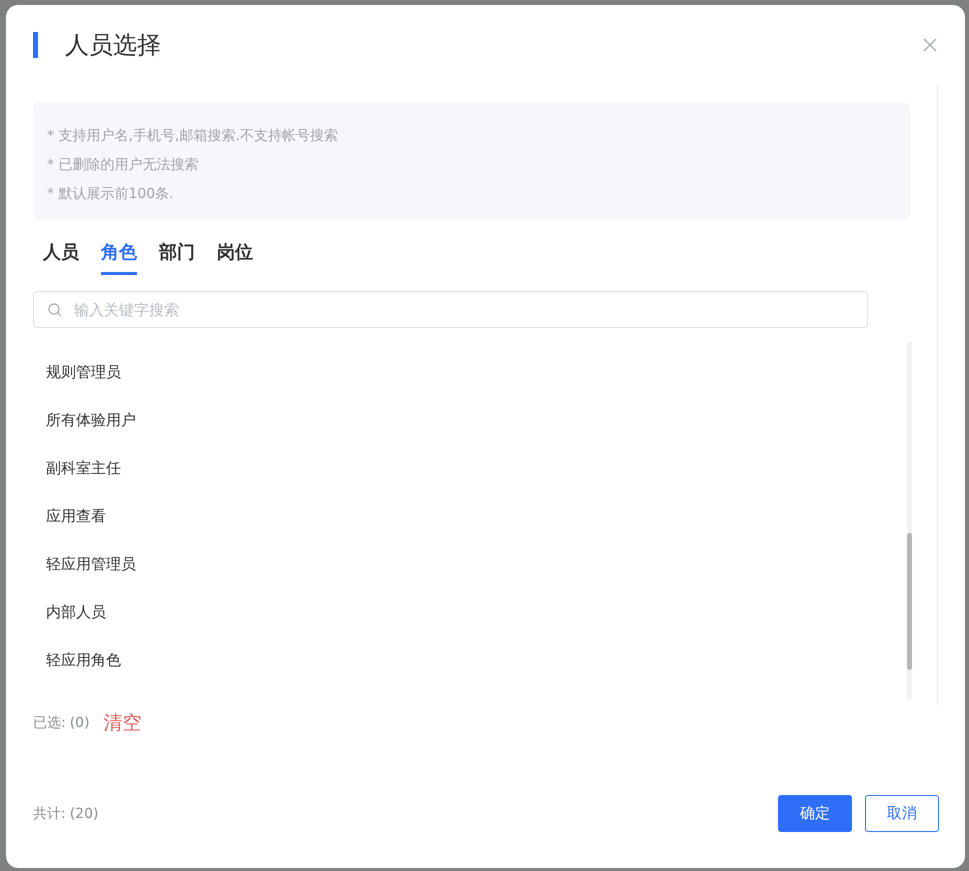  What do you see at coordinates (35, 45) in the screenshot?
I see `title-accent-bar` at bounding box center [35, 45].